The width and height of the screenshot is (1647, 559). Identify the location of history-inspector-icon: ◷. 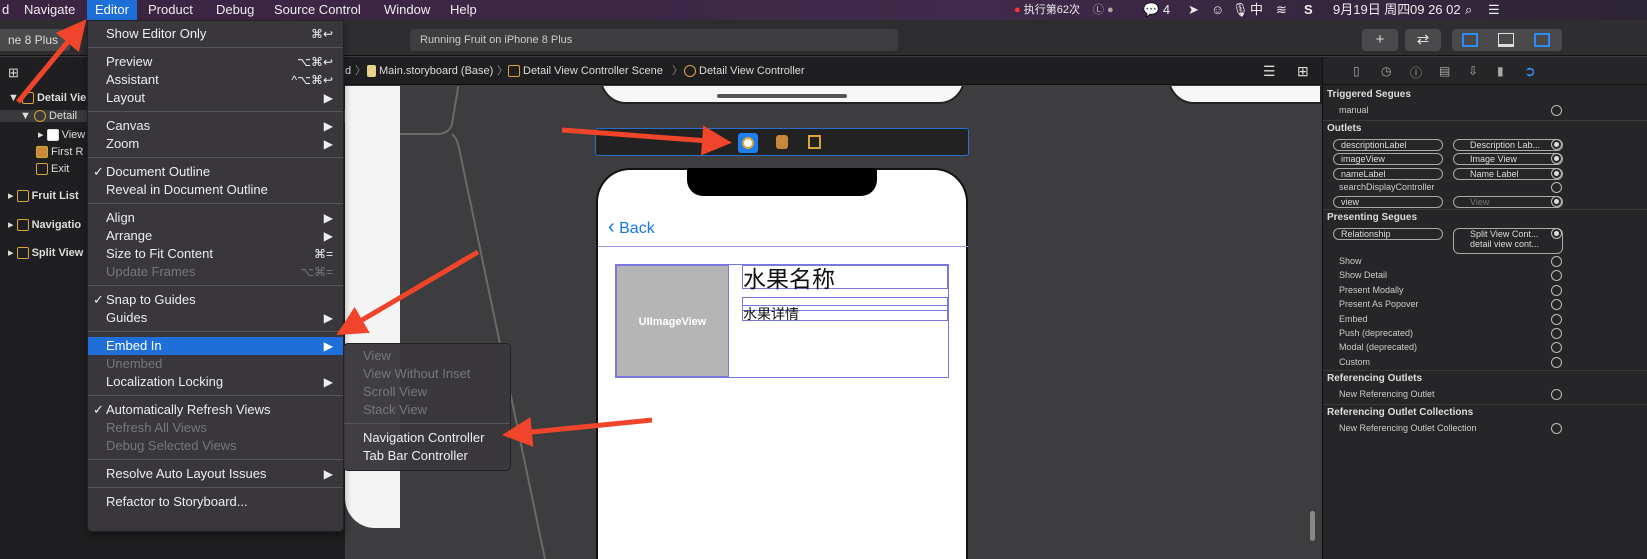
(1386, 71).